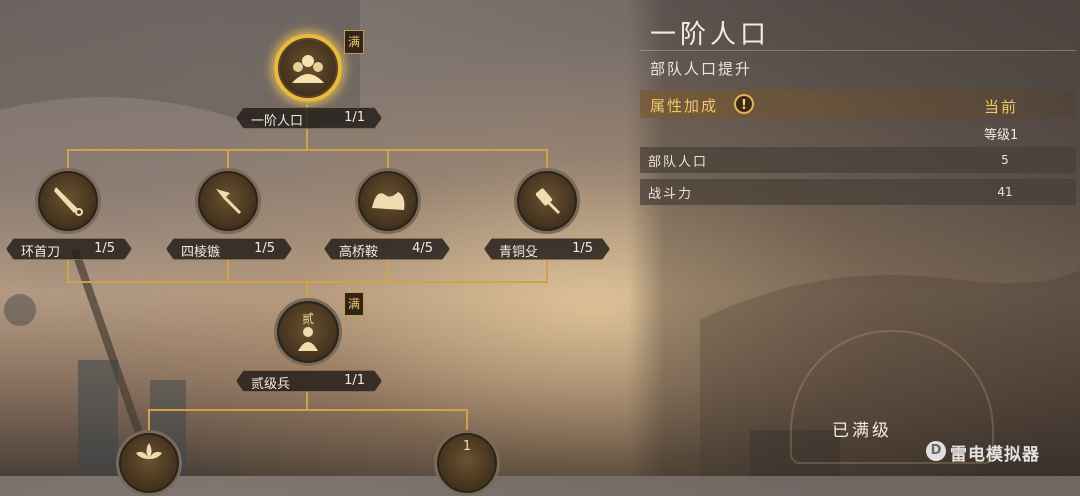 This screenshot has height=496, width=1080. I want to click on skill-name: 一阶人口, so click(277, 121).